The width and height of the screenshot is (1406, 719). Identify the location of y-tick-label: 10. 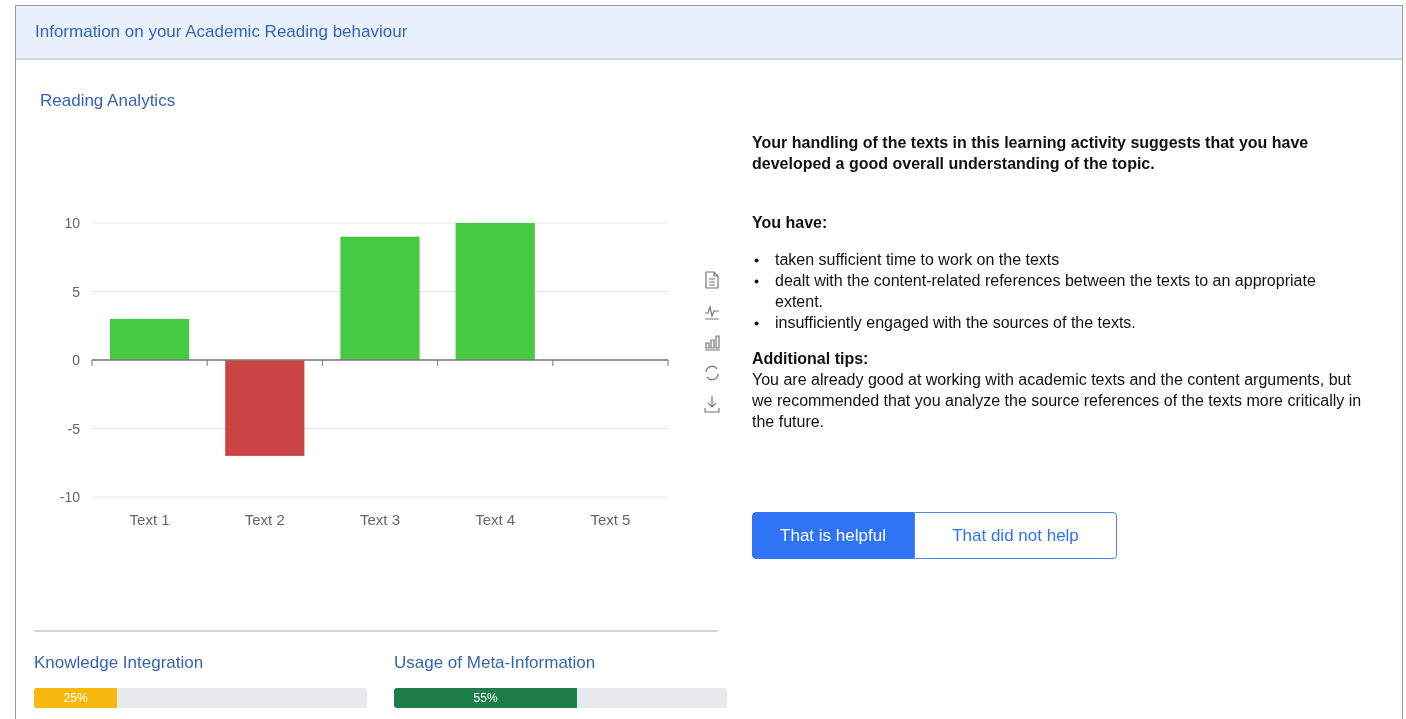
(72, 223).